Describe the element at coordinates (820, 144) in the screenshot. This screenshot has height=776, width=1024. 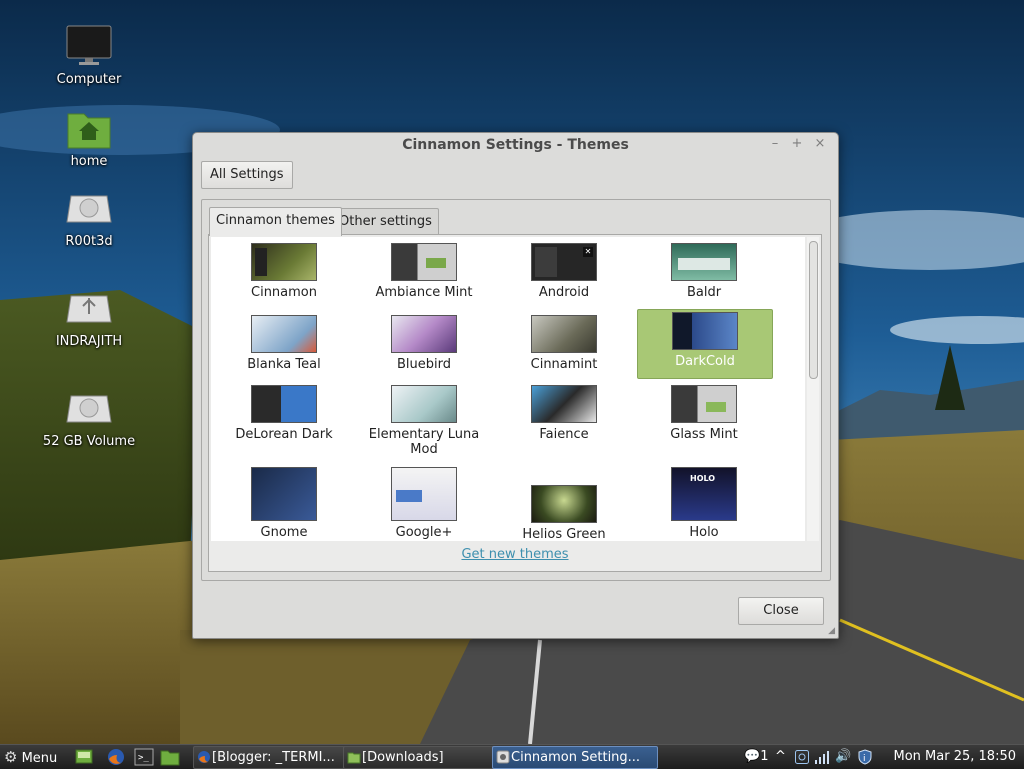
I see `close-icon: ×` at that location.